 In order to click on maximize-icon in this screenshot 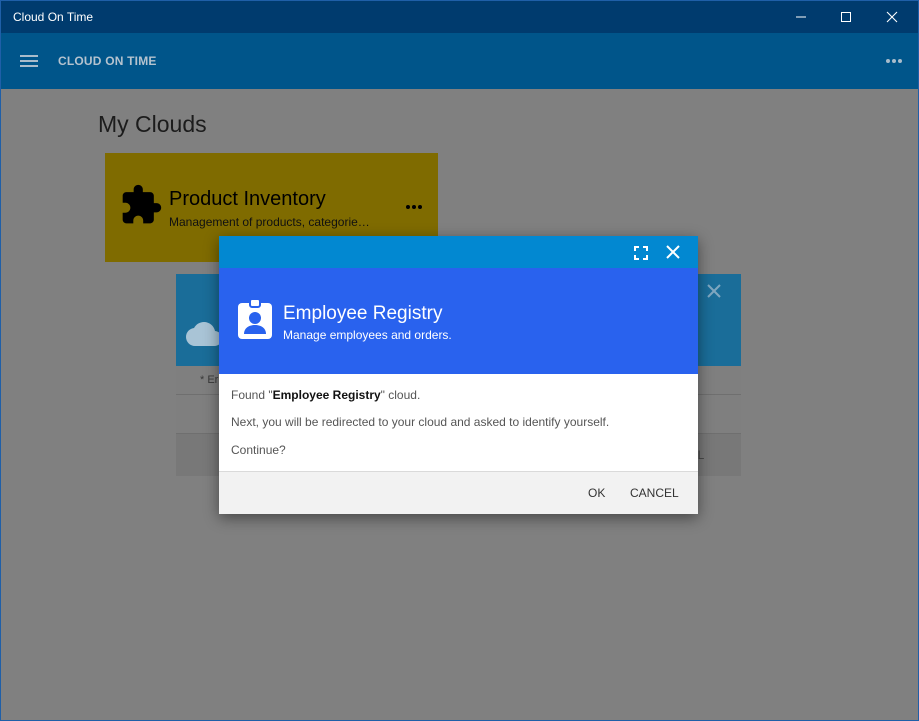, I will do `click(846, 17)`.